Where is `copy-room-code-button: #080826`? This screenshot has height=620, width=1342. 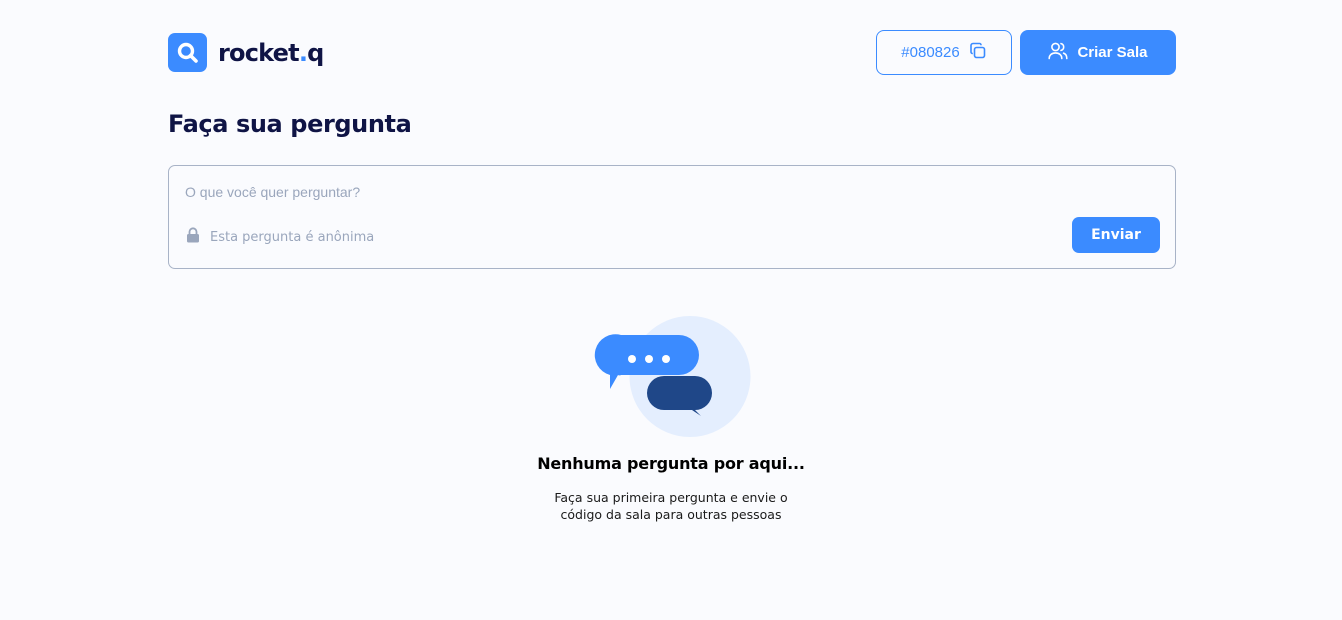 copy-room-code-button: #080826 is located at coordinates (944, 52).